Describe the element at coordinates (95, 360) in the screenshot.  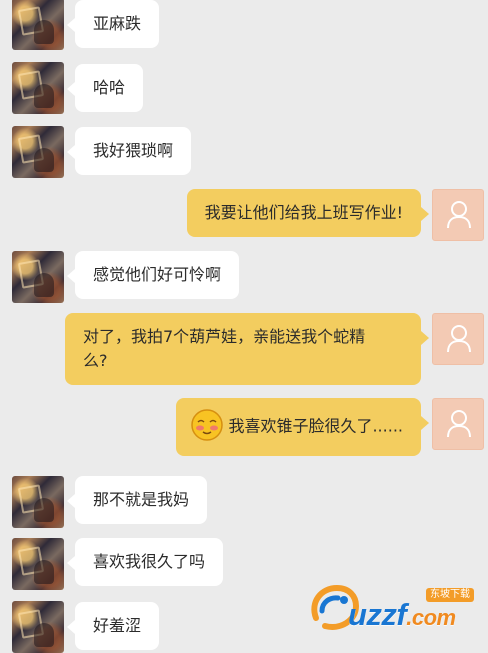
I see `message-line: 么?` at that location.